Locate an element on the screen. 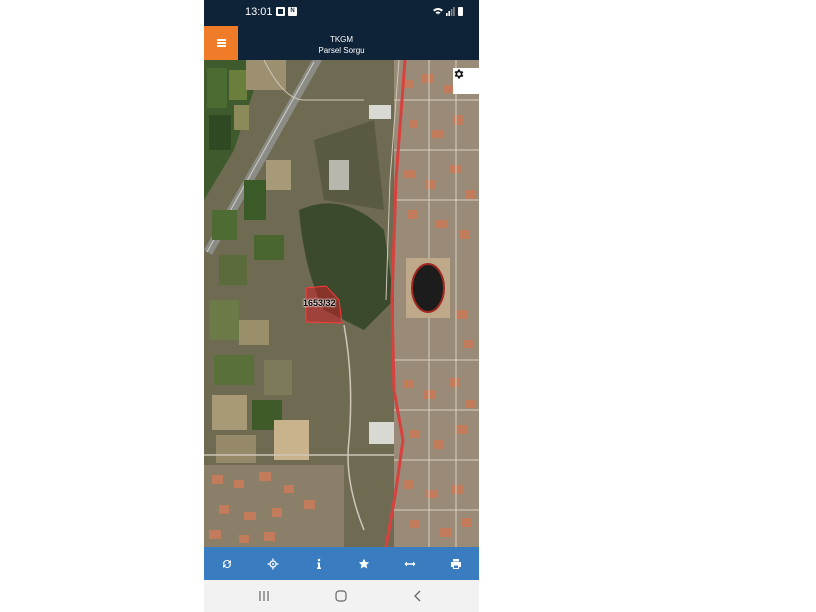 This screenshot has width=816, height=612. back-button is located at coordinates (418, 596).